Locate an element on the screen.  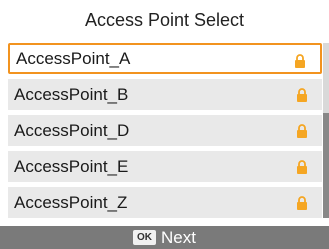
access-point-item-d: AccessPoint_D is located at coordinates (165, 130).